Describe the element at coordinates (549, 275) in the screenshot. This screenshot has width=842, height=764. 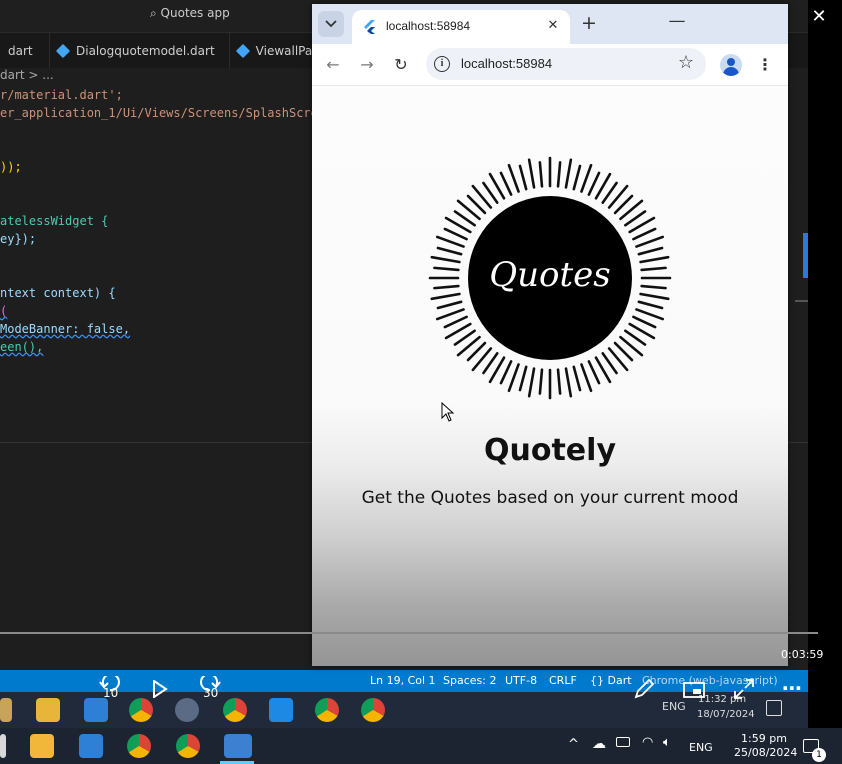
I see `logo-text: Quotes` at that location.